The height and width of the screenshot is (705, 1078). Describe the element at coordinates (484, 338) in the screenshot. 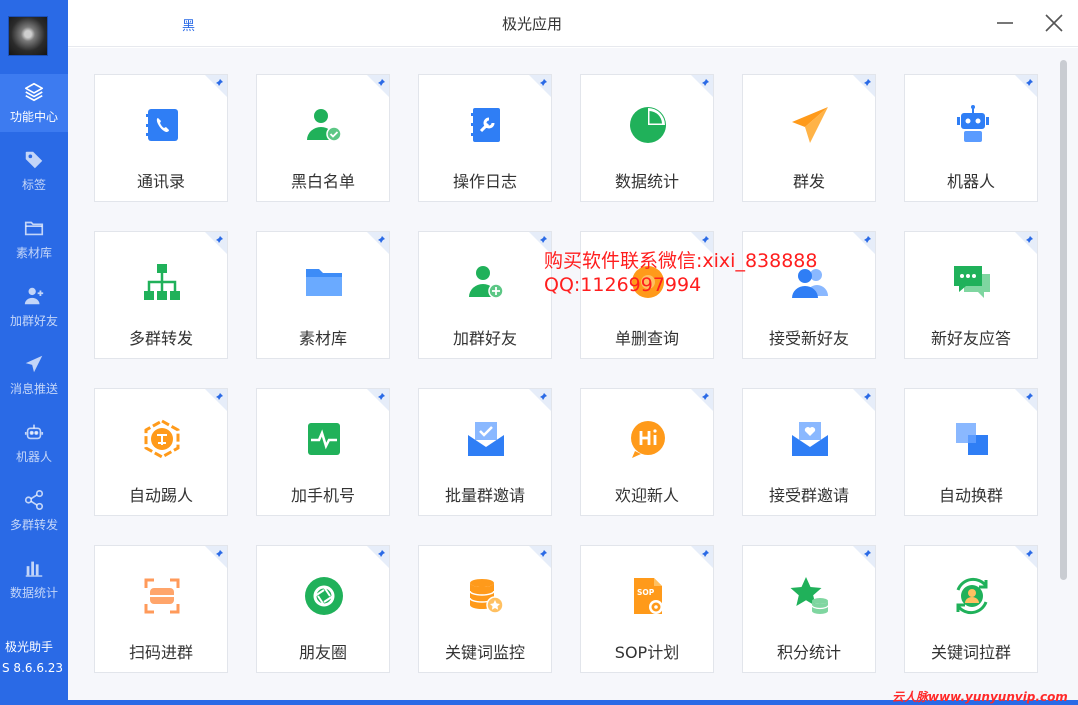

I see `tile-label: 加群好友` at that location.